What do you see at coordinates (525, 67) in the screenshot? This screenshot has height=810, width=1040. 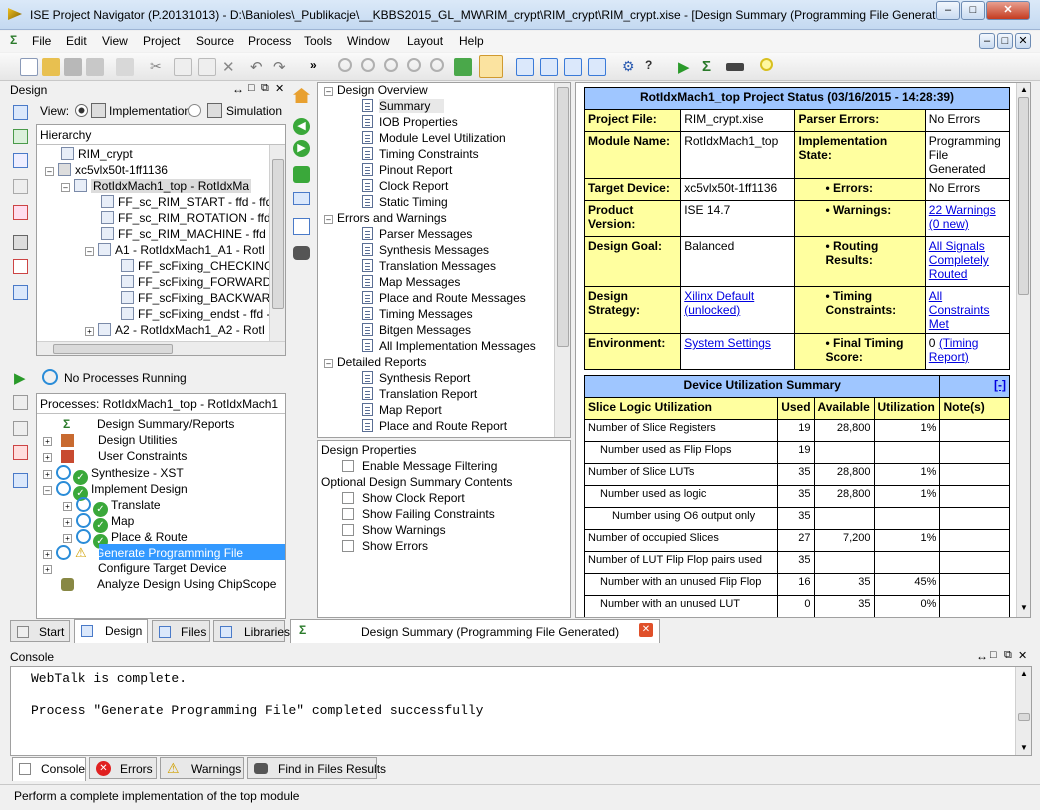 I see `cascade-icon` at bounding box center [525, 67].